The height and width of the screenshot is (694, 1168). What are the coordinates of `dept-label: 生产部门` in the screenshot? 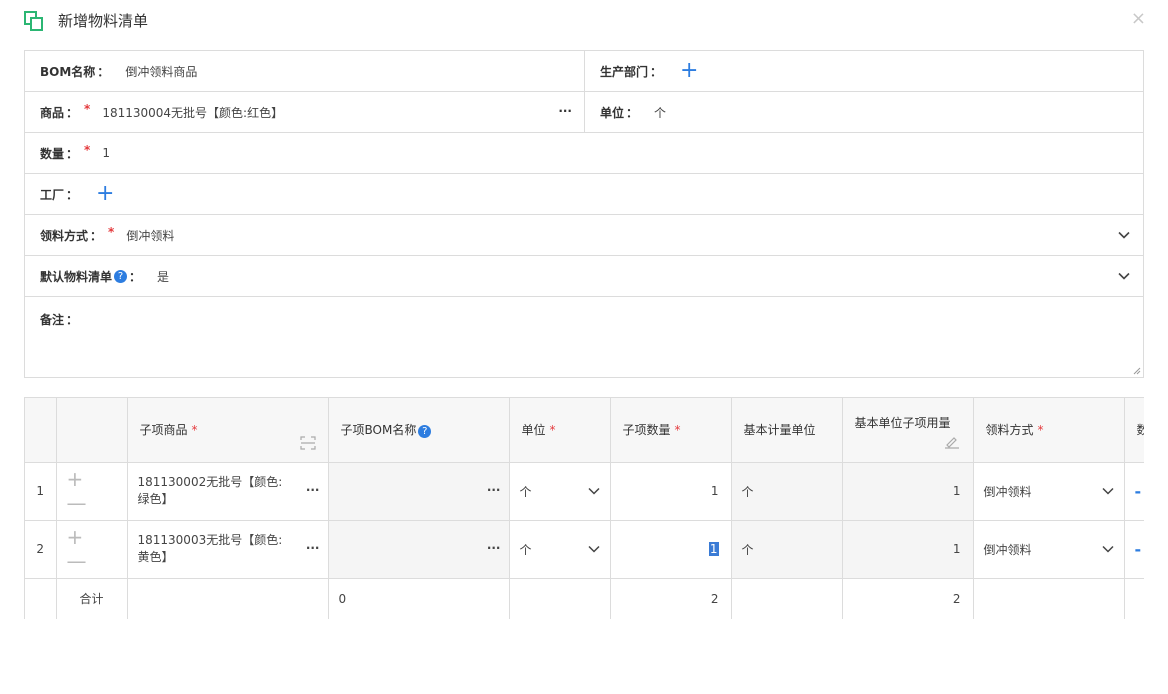 It's located at (624, 71).